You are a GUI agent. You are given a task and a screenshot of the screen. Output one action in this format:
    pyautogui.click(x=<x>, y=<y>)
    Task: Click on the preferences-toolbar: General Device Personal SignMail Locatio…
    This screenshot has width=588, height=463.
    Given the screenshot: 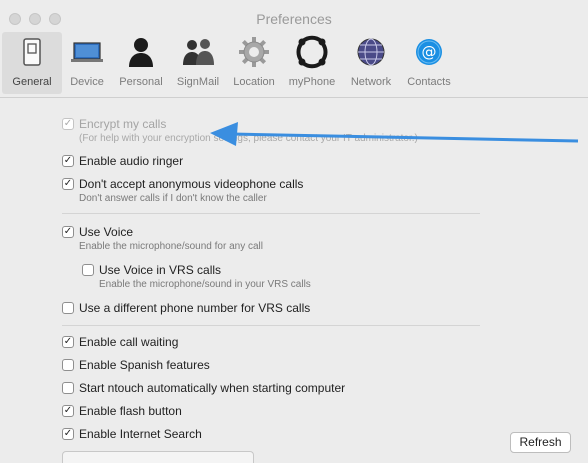 What is the action you would take?
    pyautogui.click(x=294, y=63)
    